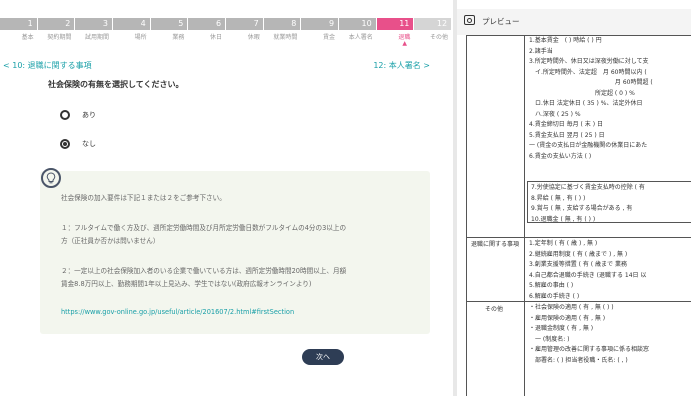 The width and height of the screenshot is (691, 396). What do you see at coordinates (94, 24) in the screenshot?
I see `step-segment: 3` at bounding box center [94, 24].